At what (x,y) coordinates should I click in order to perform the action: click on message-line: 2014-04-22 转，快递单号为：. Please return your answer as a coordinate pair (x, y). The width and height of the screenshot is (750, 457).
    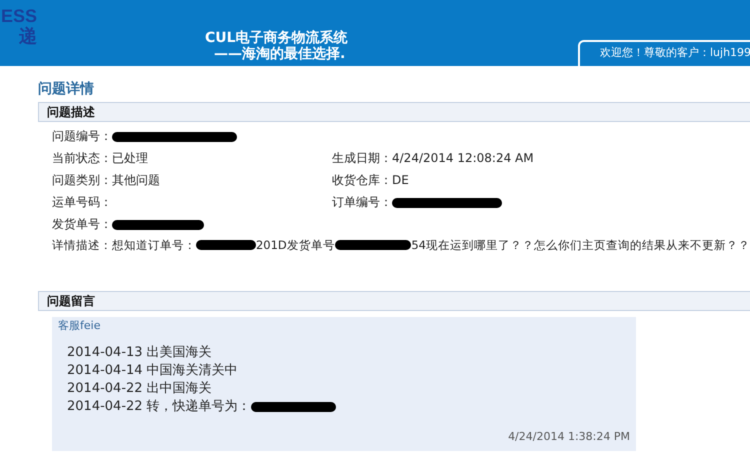
    Looking at the image, I should click on (159, 407).